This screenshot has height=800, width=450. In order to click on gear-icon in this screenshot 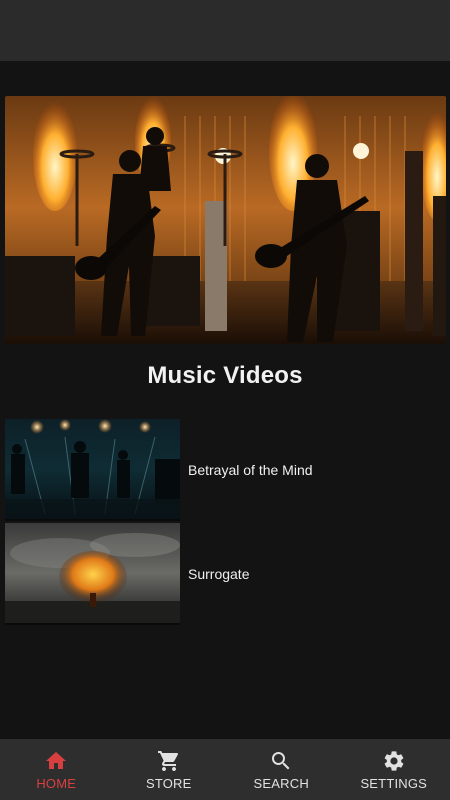, I will do `click(394, 760)`.